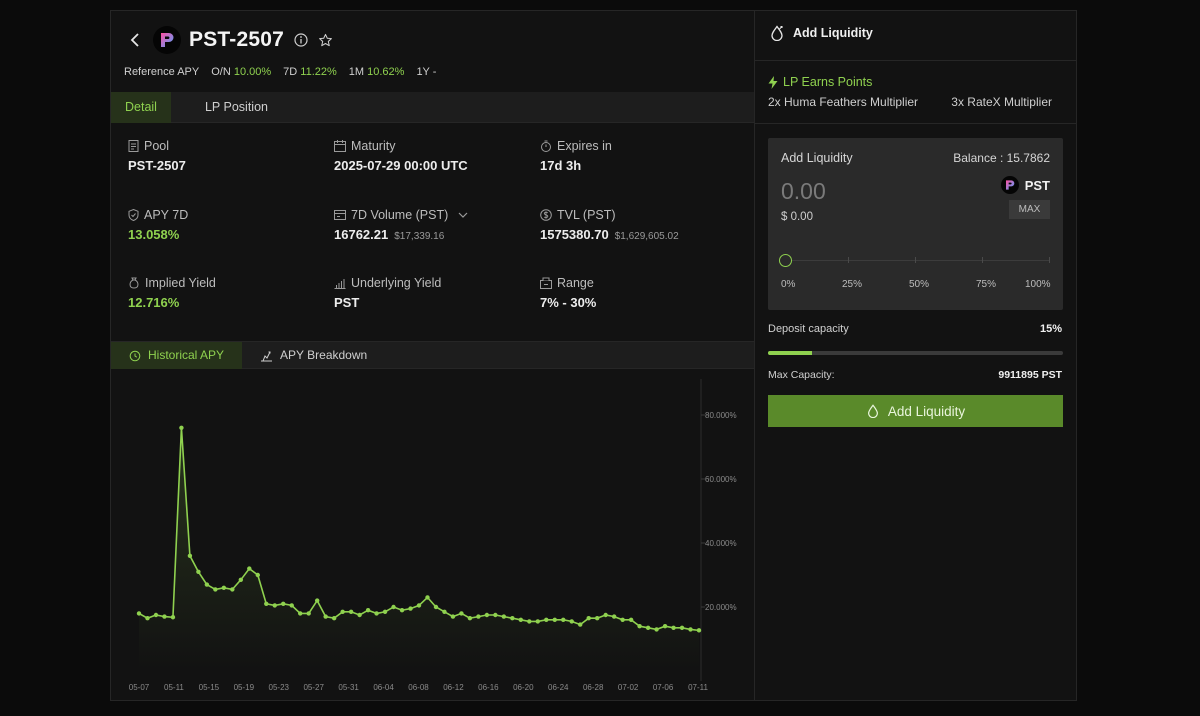 This screenshot has width=1200, height=716. What do you see at coordinates (325, 40) in the screenshot?
I see `star-icon` at bounding box center [325, 40].